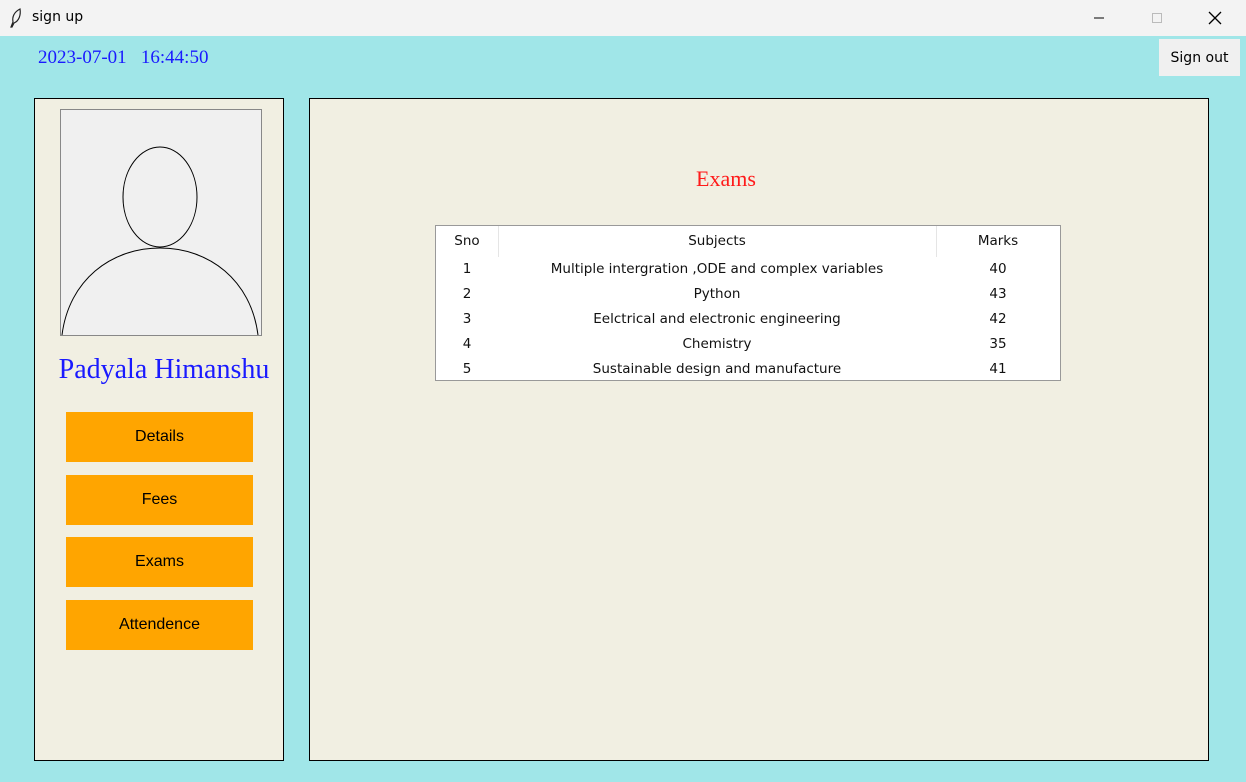 The image size is (1246, 782). I want to click on exams-button: Exams, so click(159, 562).